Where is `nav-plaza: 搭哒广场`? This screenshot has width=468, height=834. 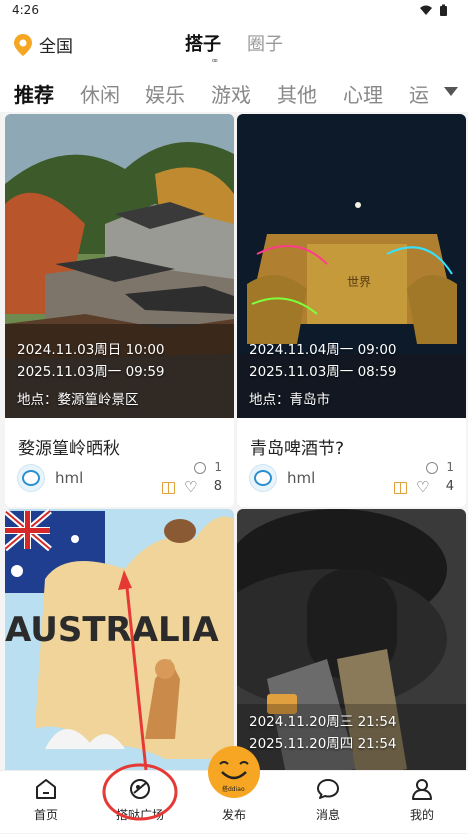 nav-plaza: 搭哒广场 is located at coordinates (140, 802).